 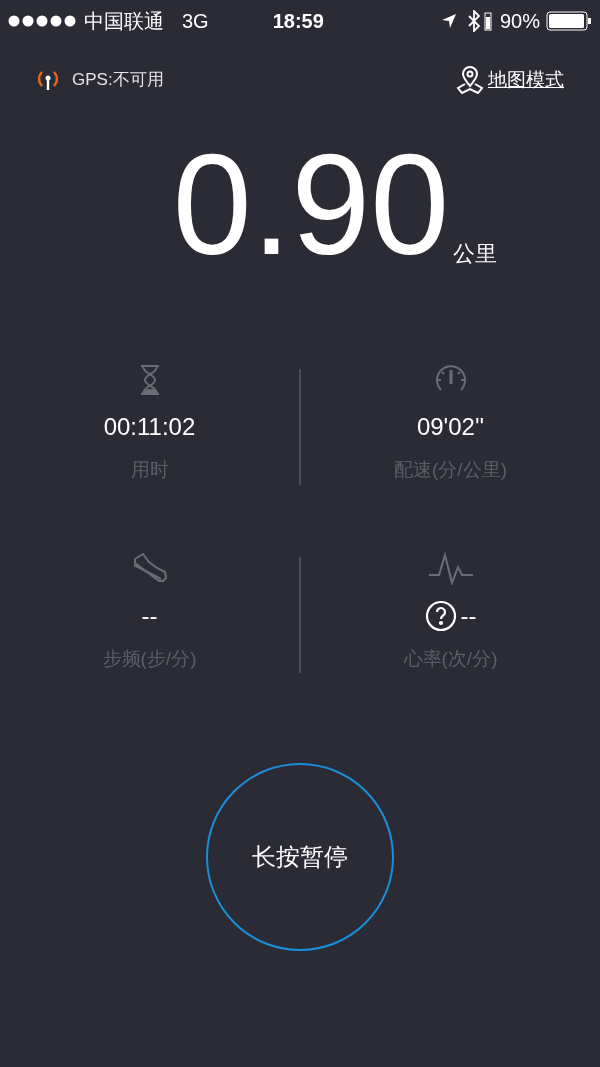 I want to click on stat-value: 00:11:02, so click(x=149, y=427).